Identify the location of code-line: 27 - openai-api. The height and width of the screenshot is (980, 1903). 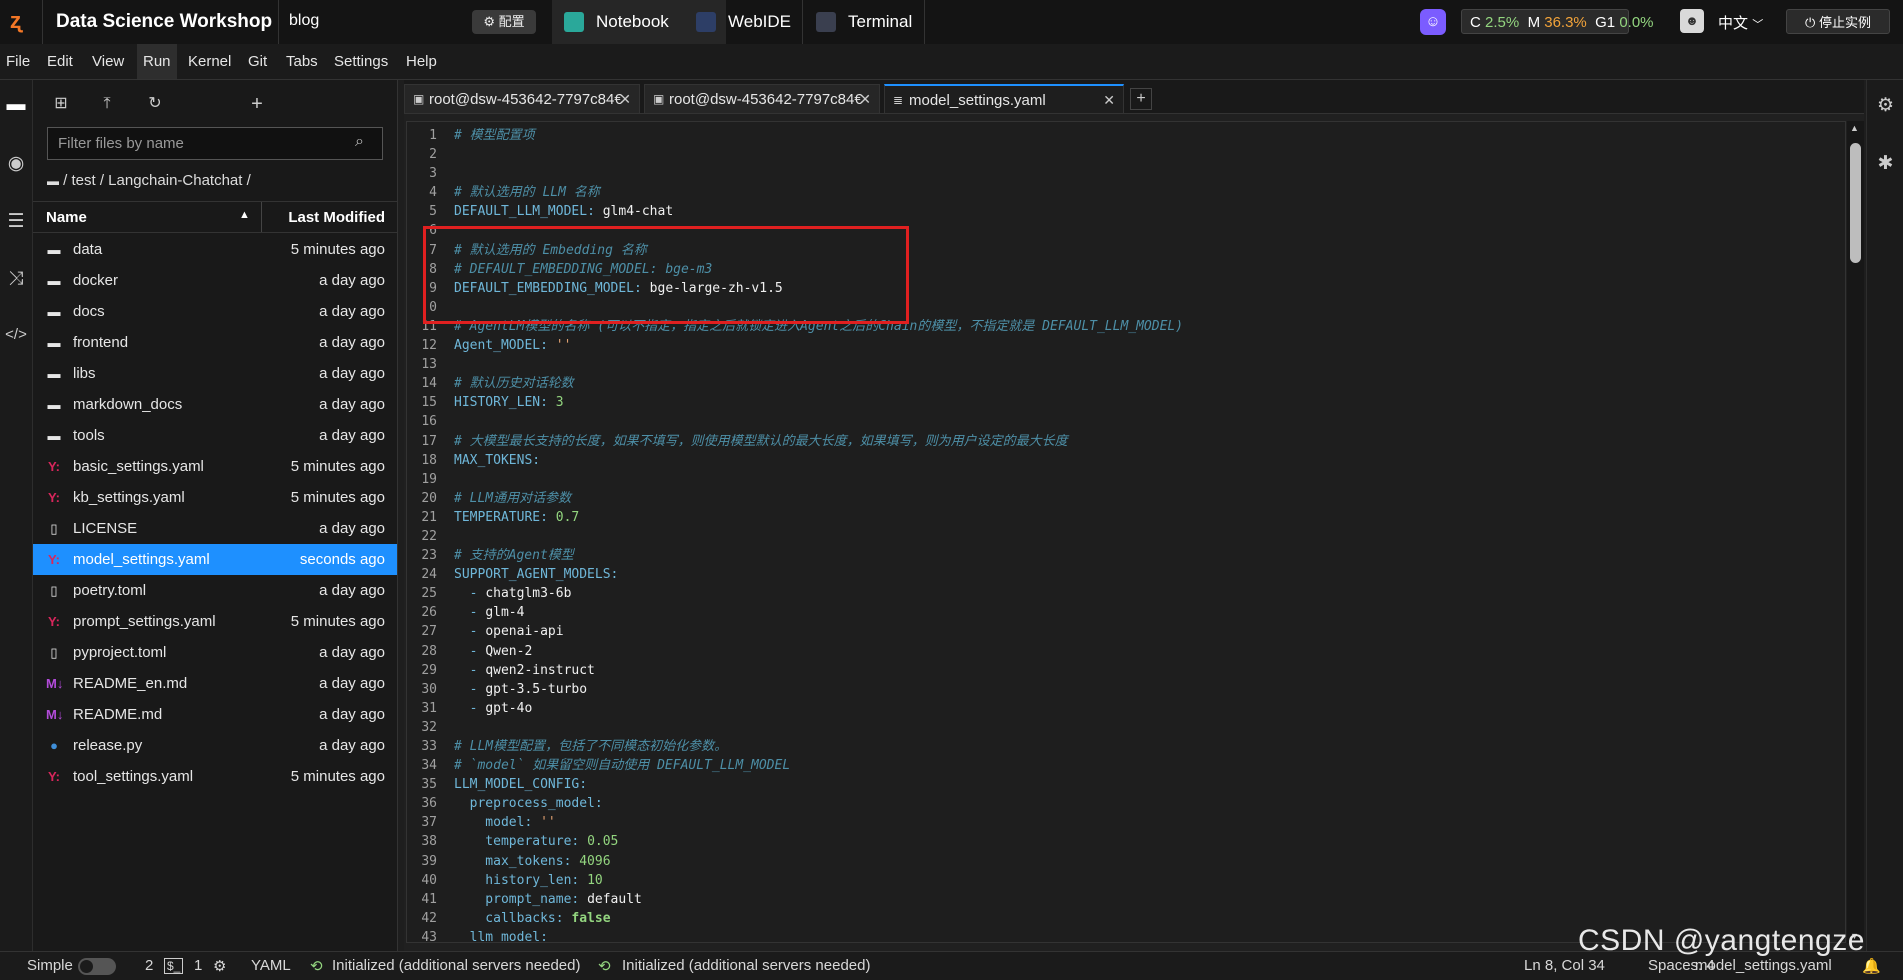
(1117, 631).